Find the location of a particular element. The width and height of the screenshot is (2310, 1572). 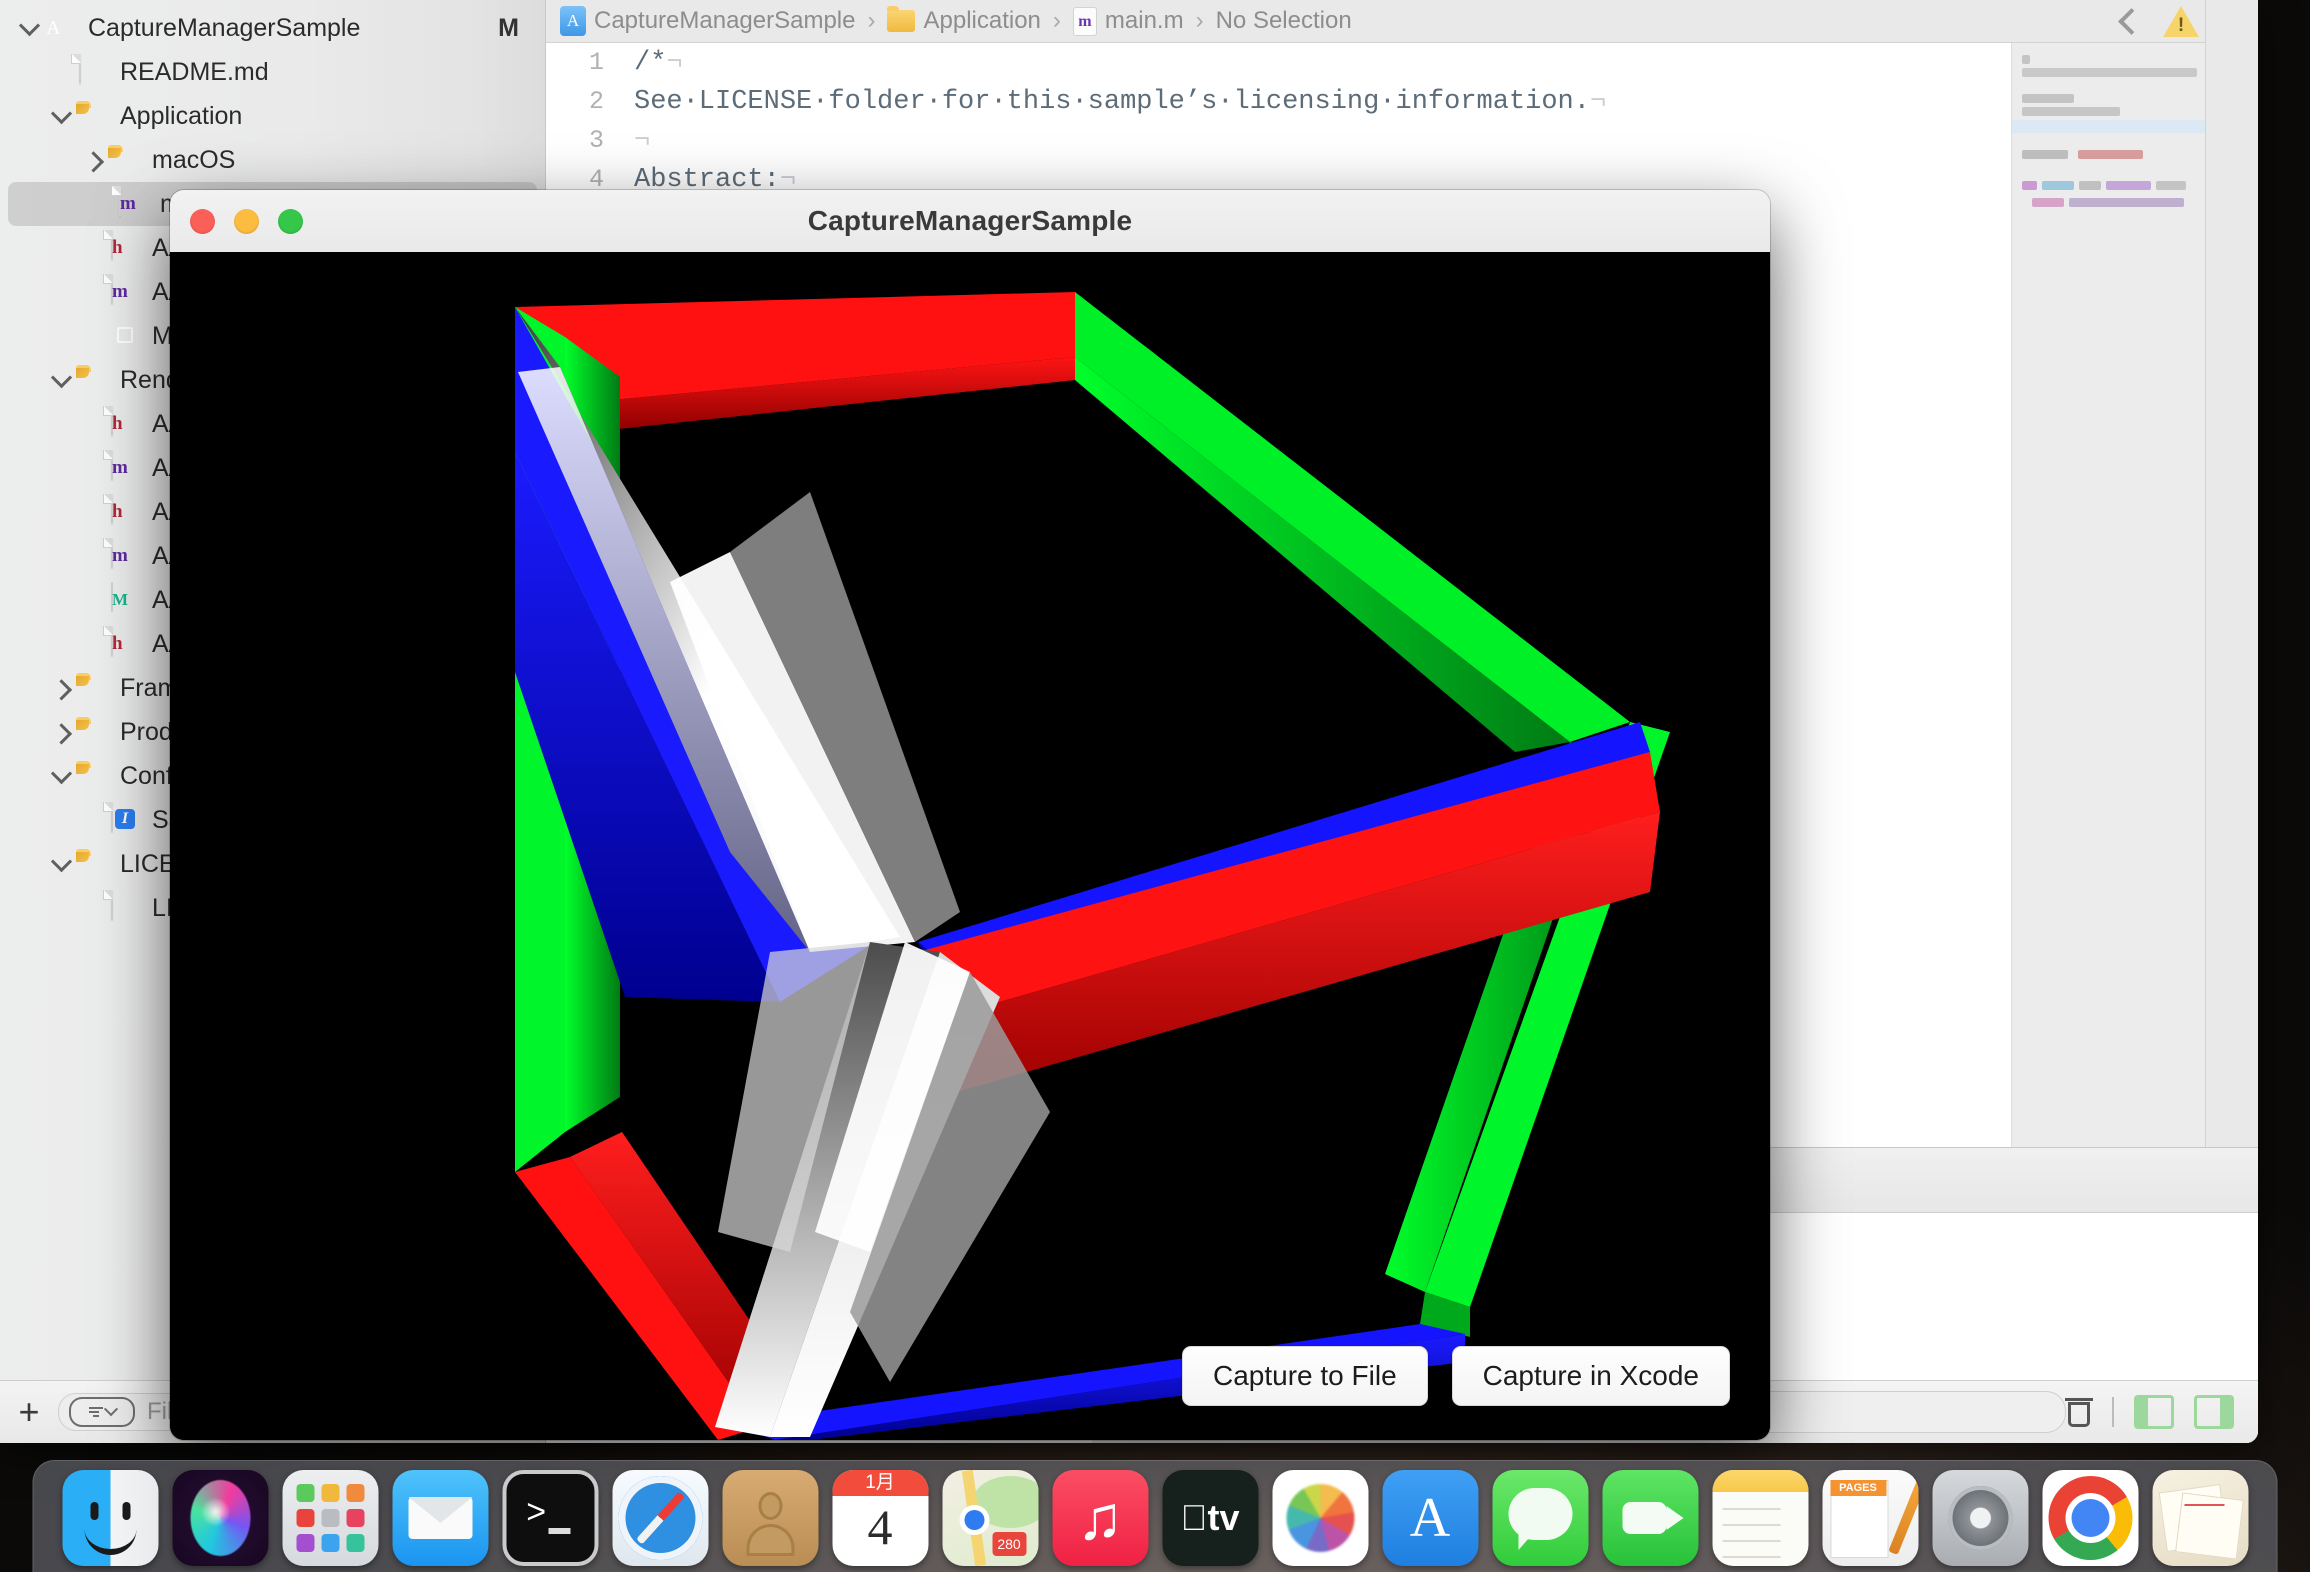

code-line: 3 ¬ is located at coordinates (1402, 140).